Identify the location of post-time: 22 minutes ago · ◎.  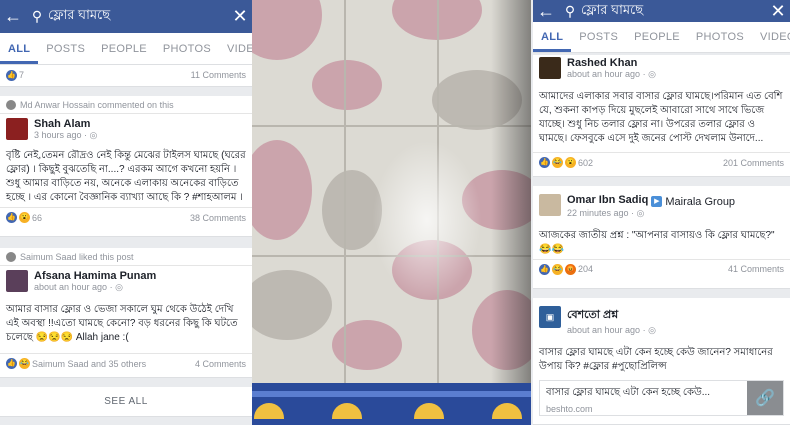
(606, 212).